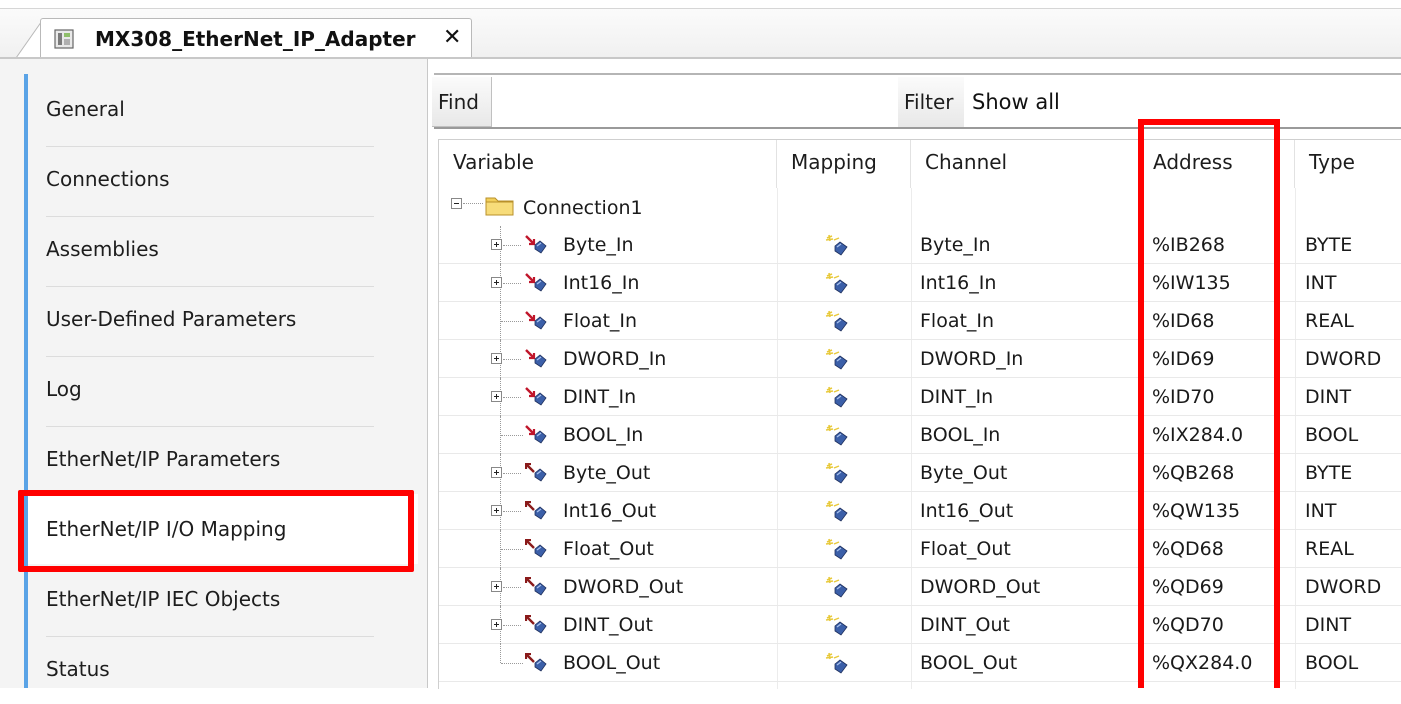 This screenshot has width=1401, height=704. I want to click on filter-dropdown: Show all, so click(1016, 102).